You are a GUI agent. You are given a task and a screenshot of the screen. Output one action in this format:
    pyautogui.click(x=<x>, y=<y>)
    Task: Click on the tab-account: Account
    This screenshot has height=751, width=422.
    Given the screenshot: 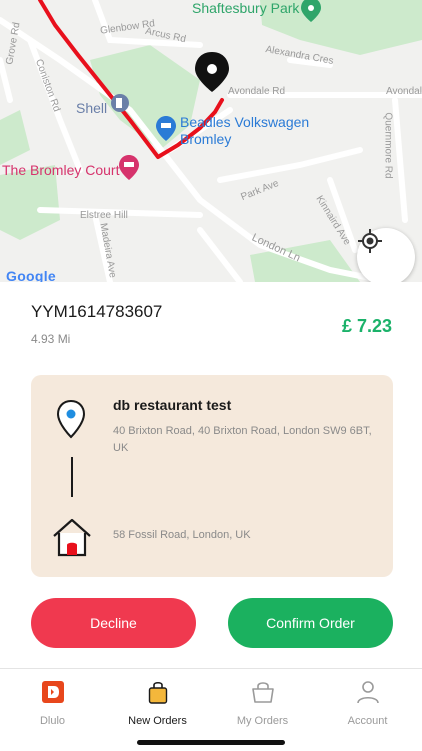 What is the action you would take?
    pyautogui.click(x=367, y=703)
    